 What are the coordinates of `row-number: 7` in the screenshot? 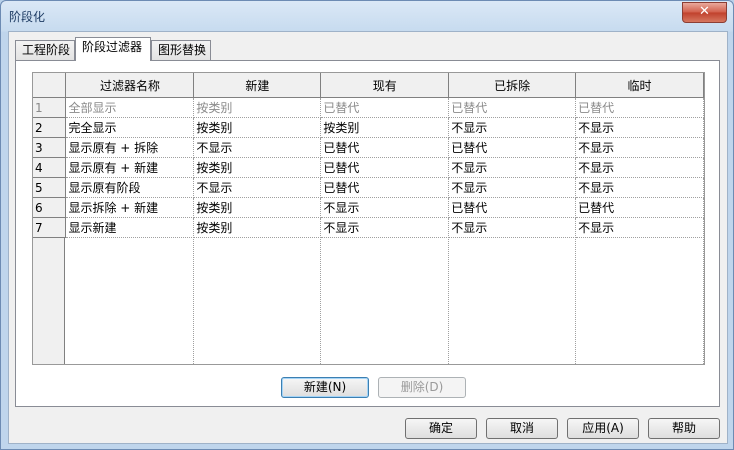 It's located at (50, 227).